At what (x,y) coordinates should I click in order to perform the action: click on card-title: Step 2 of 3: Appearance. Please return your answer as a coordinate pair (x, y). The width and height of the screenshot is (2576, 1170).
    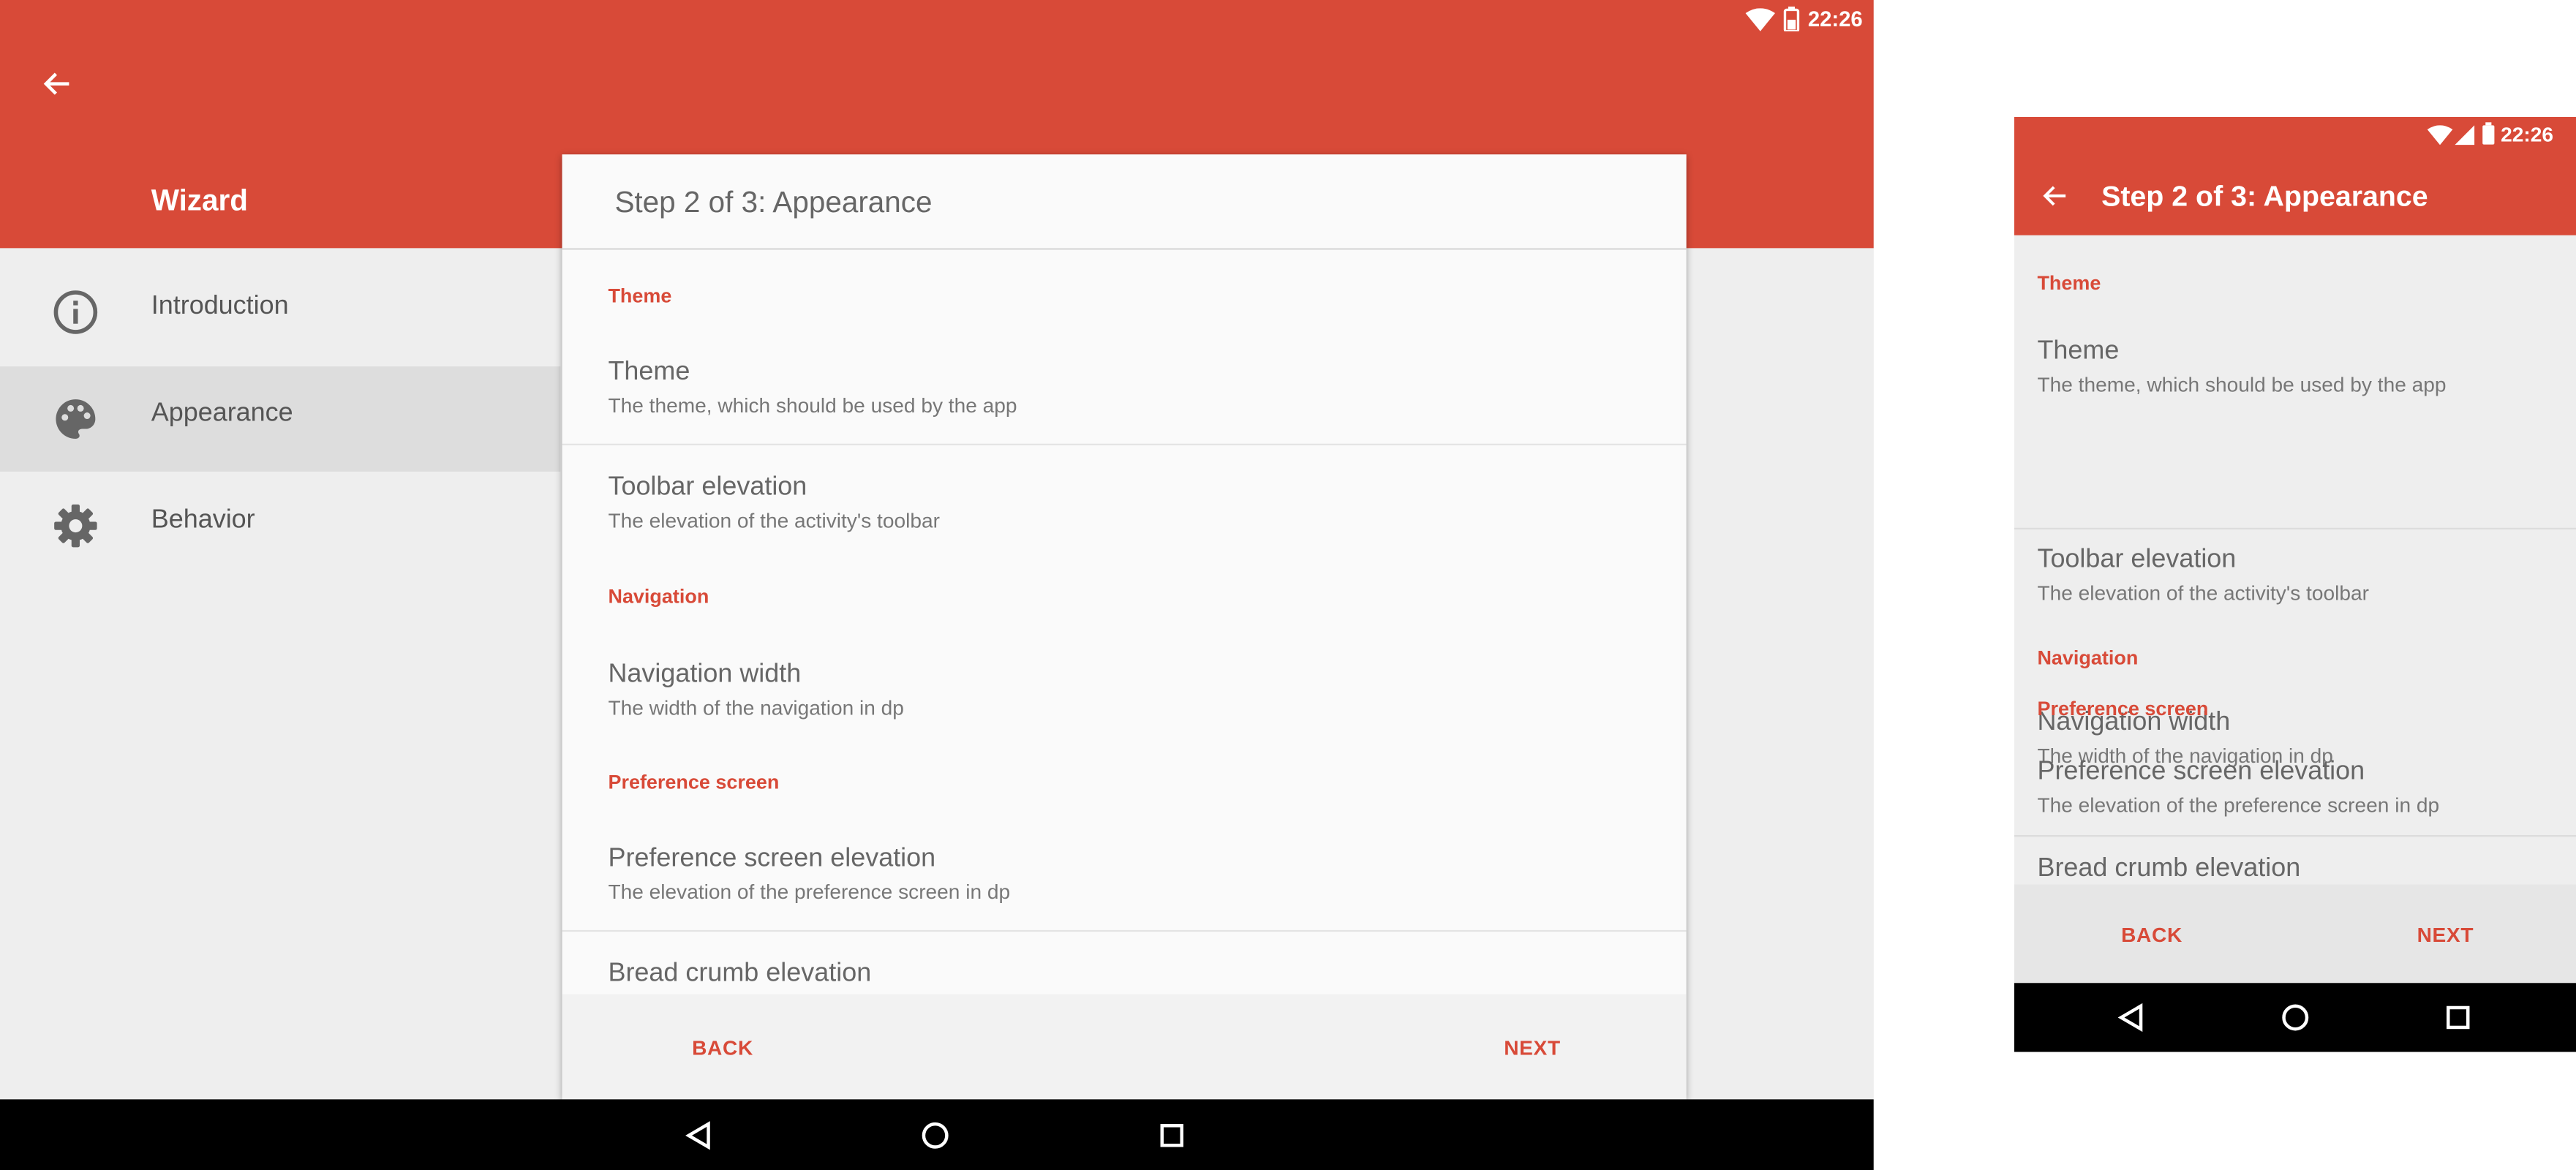
    Looking at the image, I should click on (773, 202).